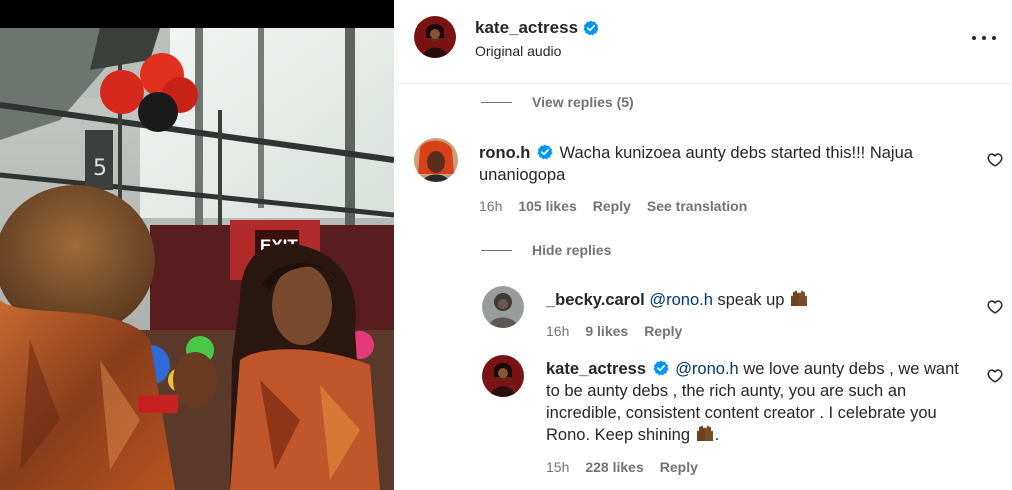  What do you see at coordinates (526, 28) in the screenshot?
I see `post-author-username: kate_actress` at bounding box center [526, 28].